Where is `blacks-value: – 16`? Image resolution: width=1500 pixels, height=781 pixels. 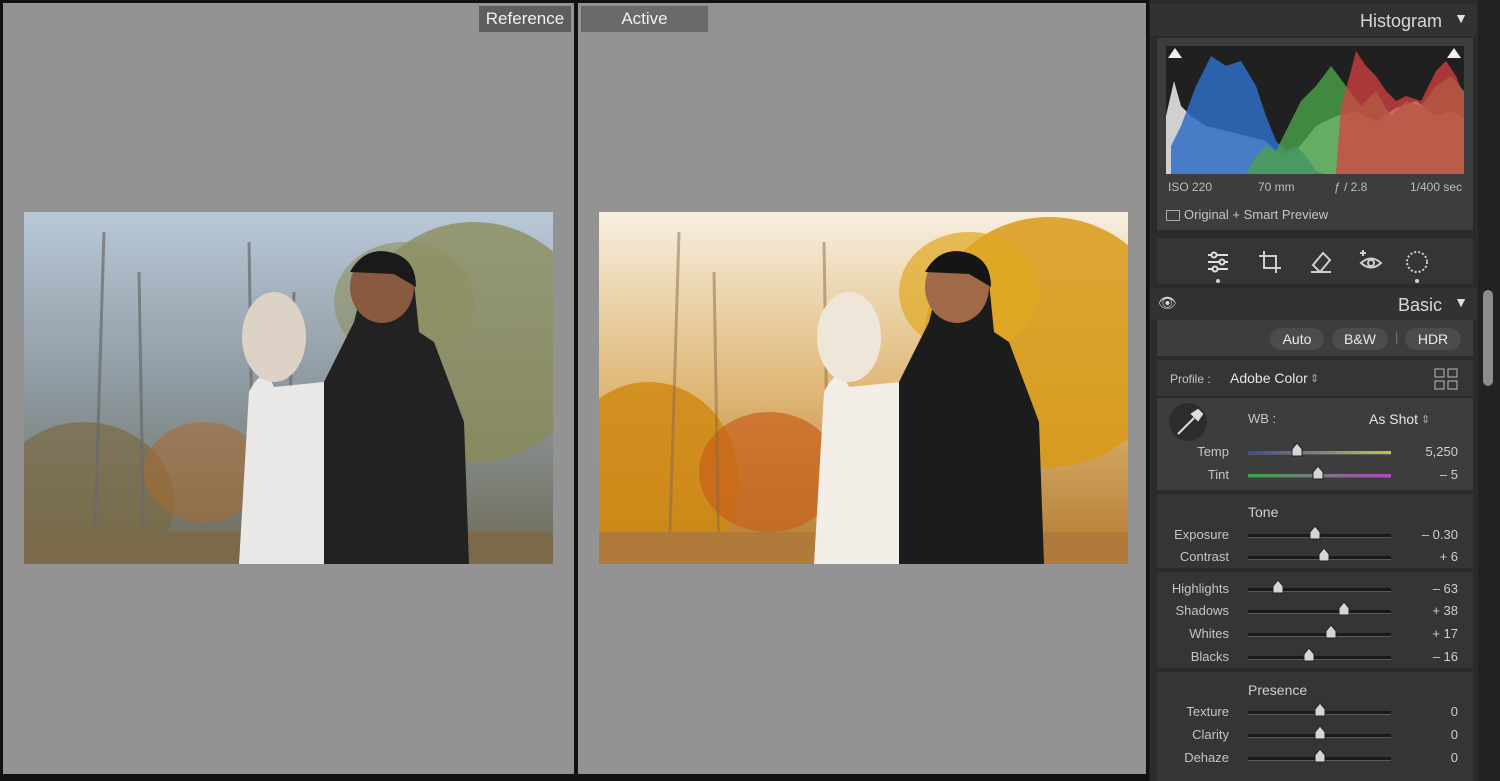
blacks-value: – 16 is located at coordinates (1445, 656).